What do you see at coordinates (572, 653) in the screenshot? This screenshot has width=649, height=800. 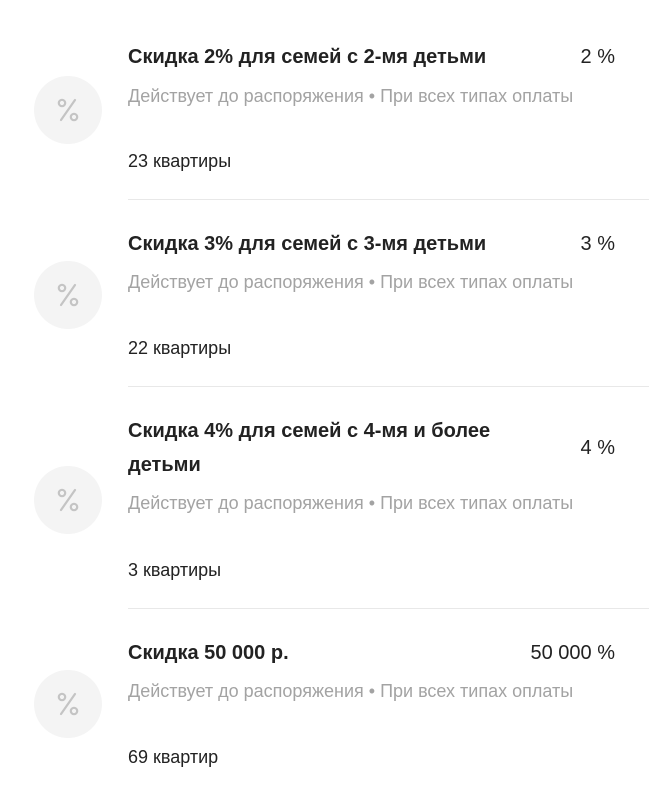 I see `discount-value: 50 000 %` at bounding box center [572, 653].